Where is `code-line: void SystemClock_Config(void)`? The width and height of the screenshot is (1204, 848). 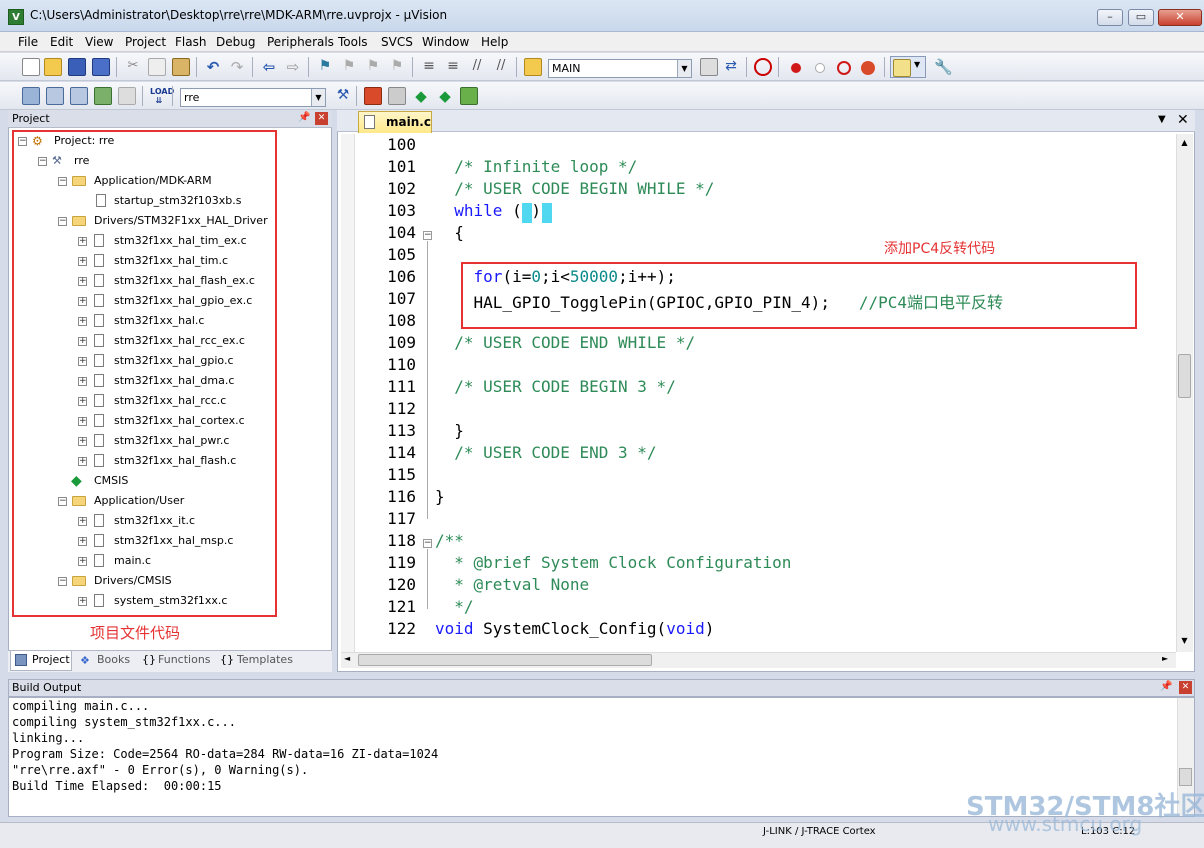
code-line: void SystemClock_Config(void) is located at coordinates (574, 628).